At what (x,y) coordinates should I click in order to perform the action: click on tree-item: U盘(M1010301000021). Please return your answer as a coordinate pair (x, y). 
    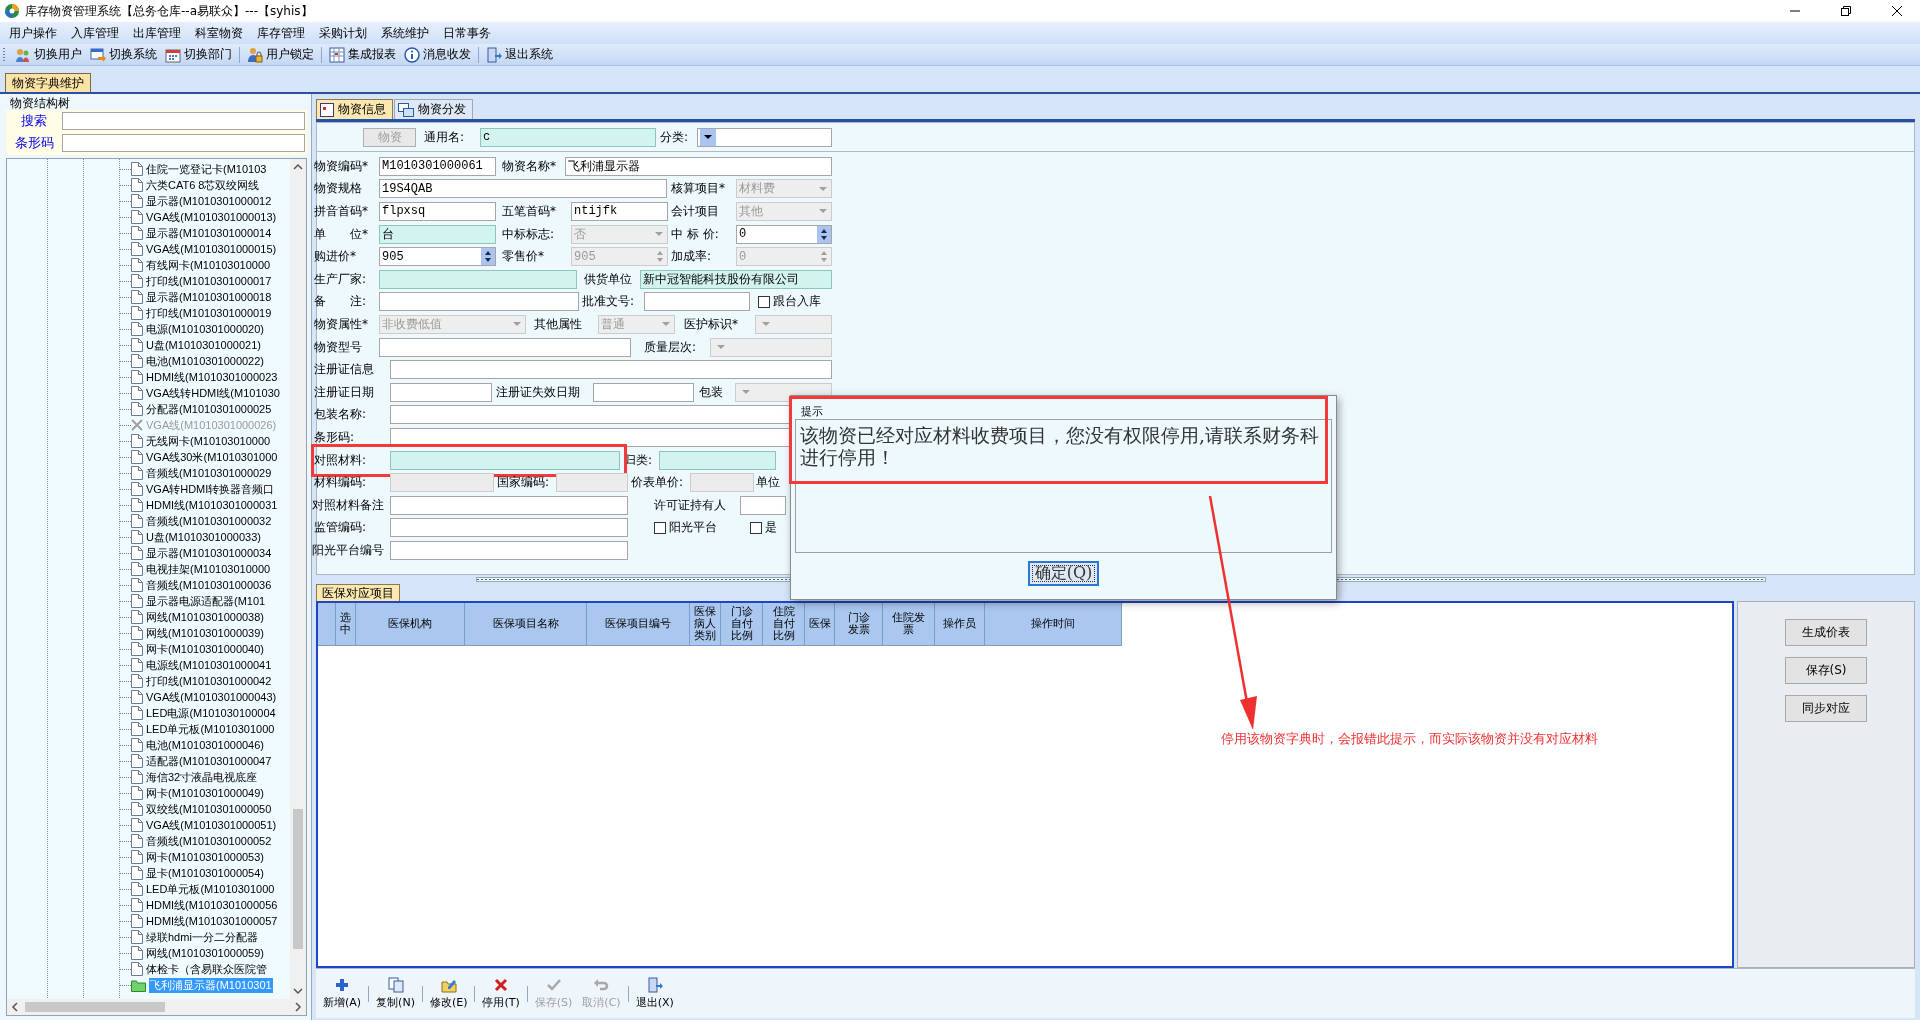
    Looking at the image, I should click on (203, 345).